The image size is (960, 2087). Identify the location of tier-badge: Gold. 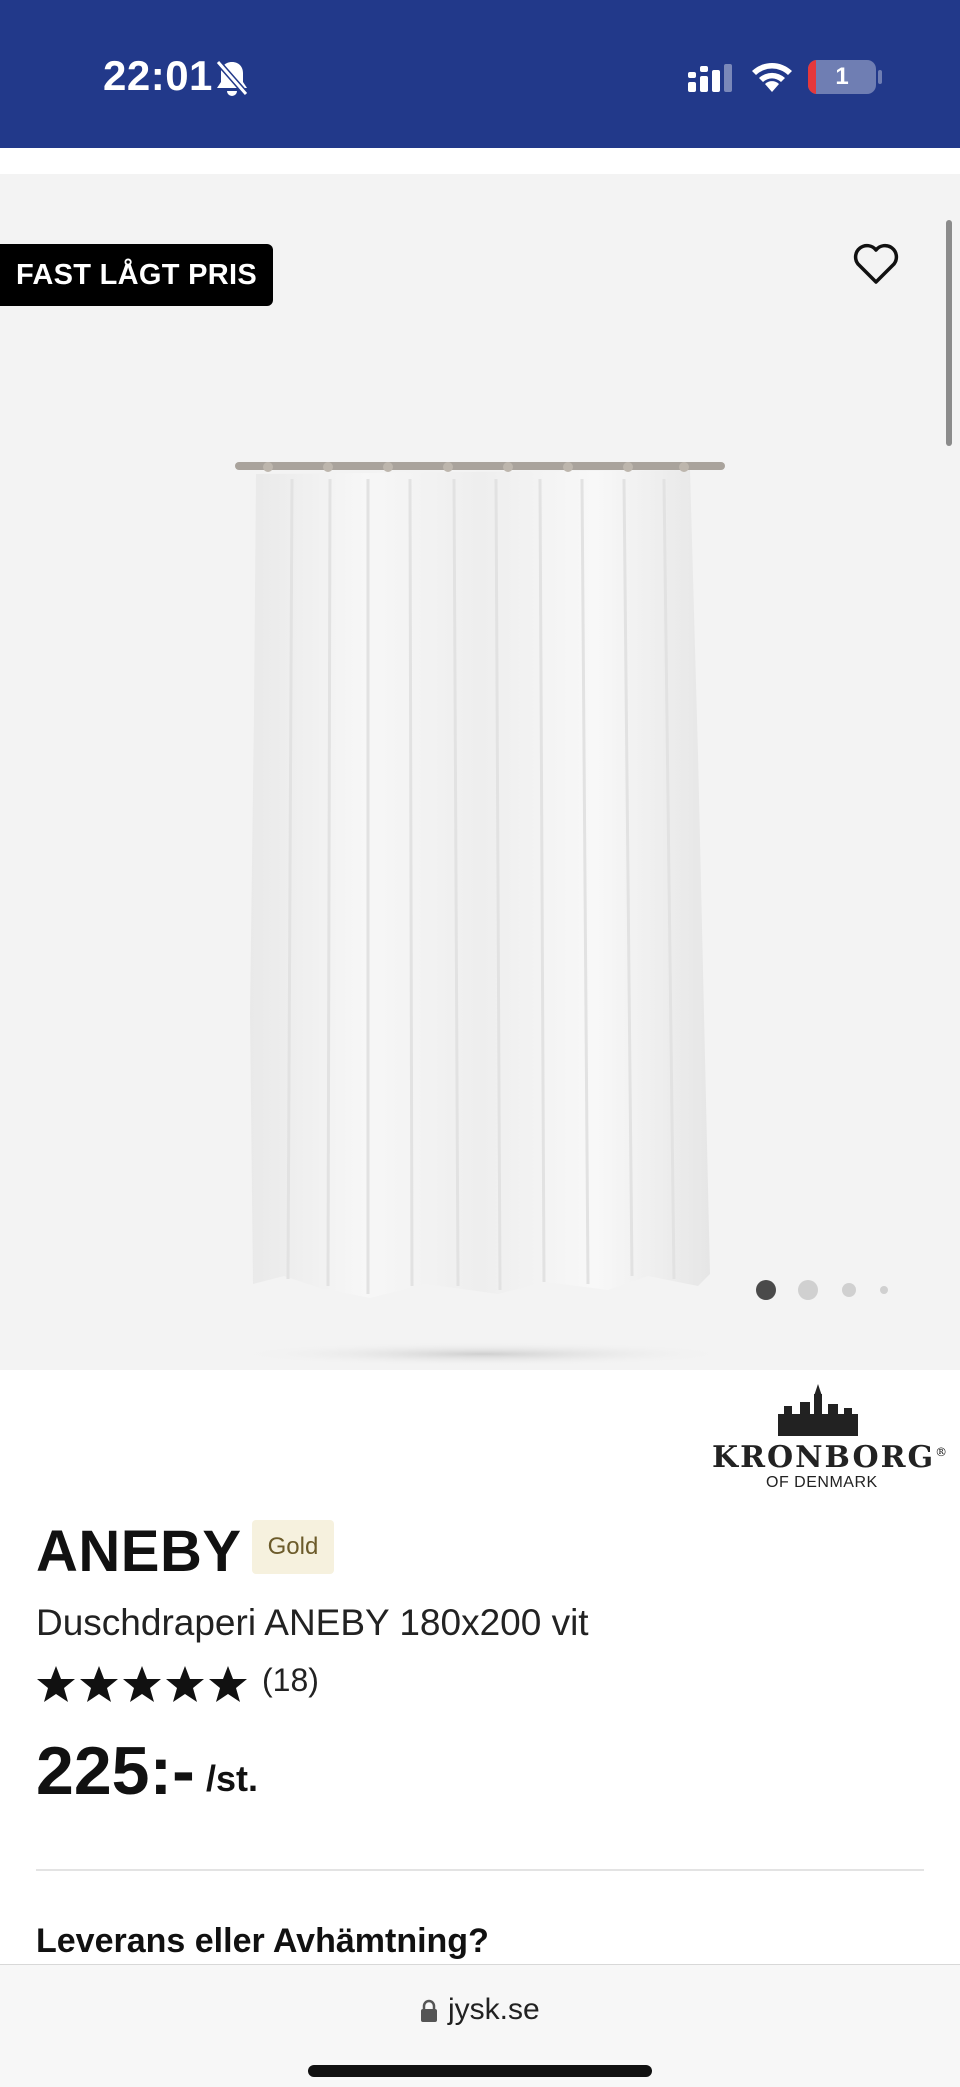
(293, 1547).